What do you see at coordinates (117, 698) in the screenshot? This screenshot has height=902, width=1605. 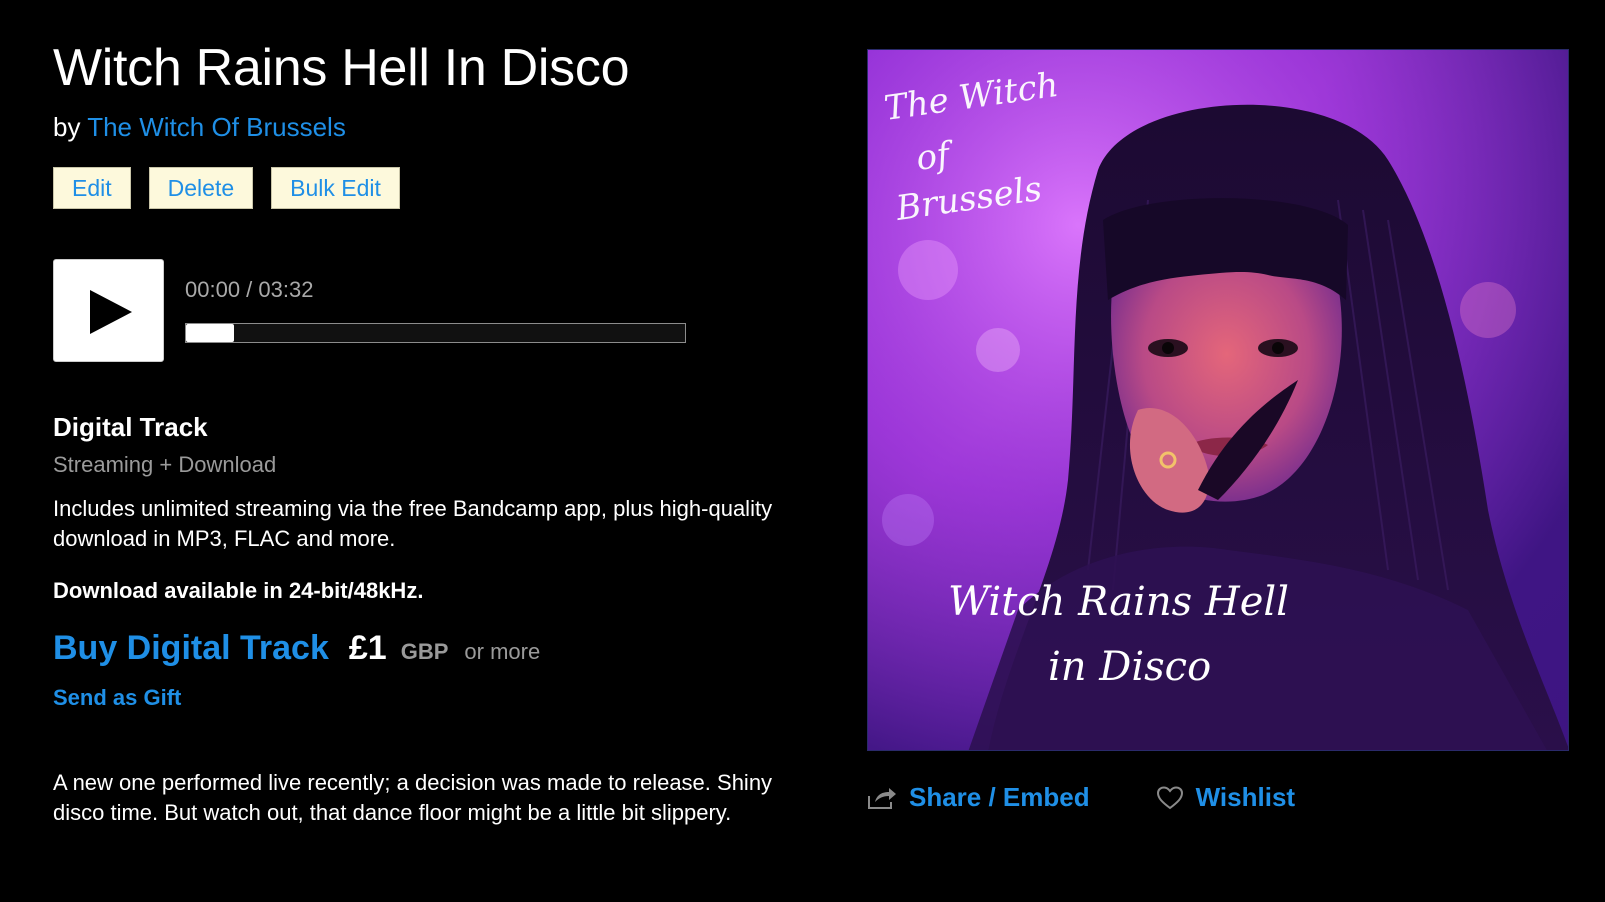 I see `send-as-gift-link: Send as Gift` at bounding box center [117, 698].